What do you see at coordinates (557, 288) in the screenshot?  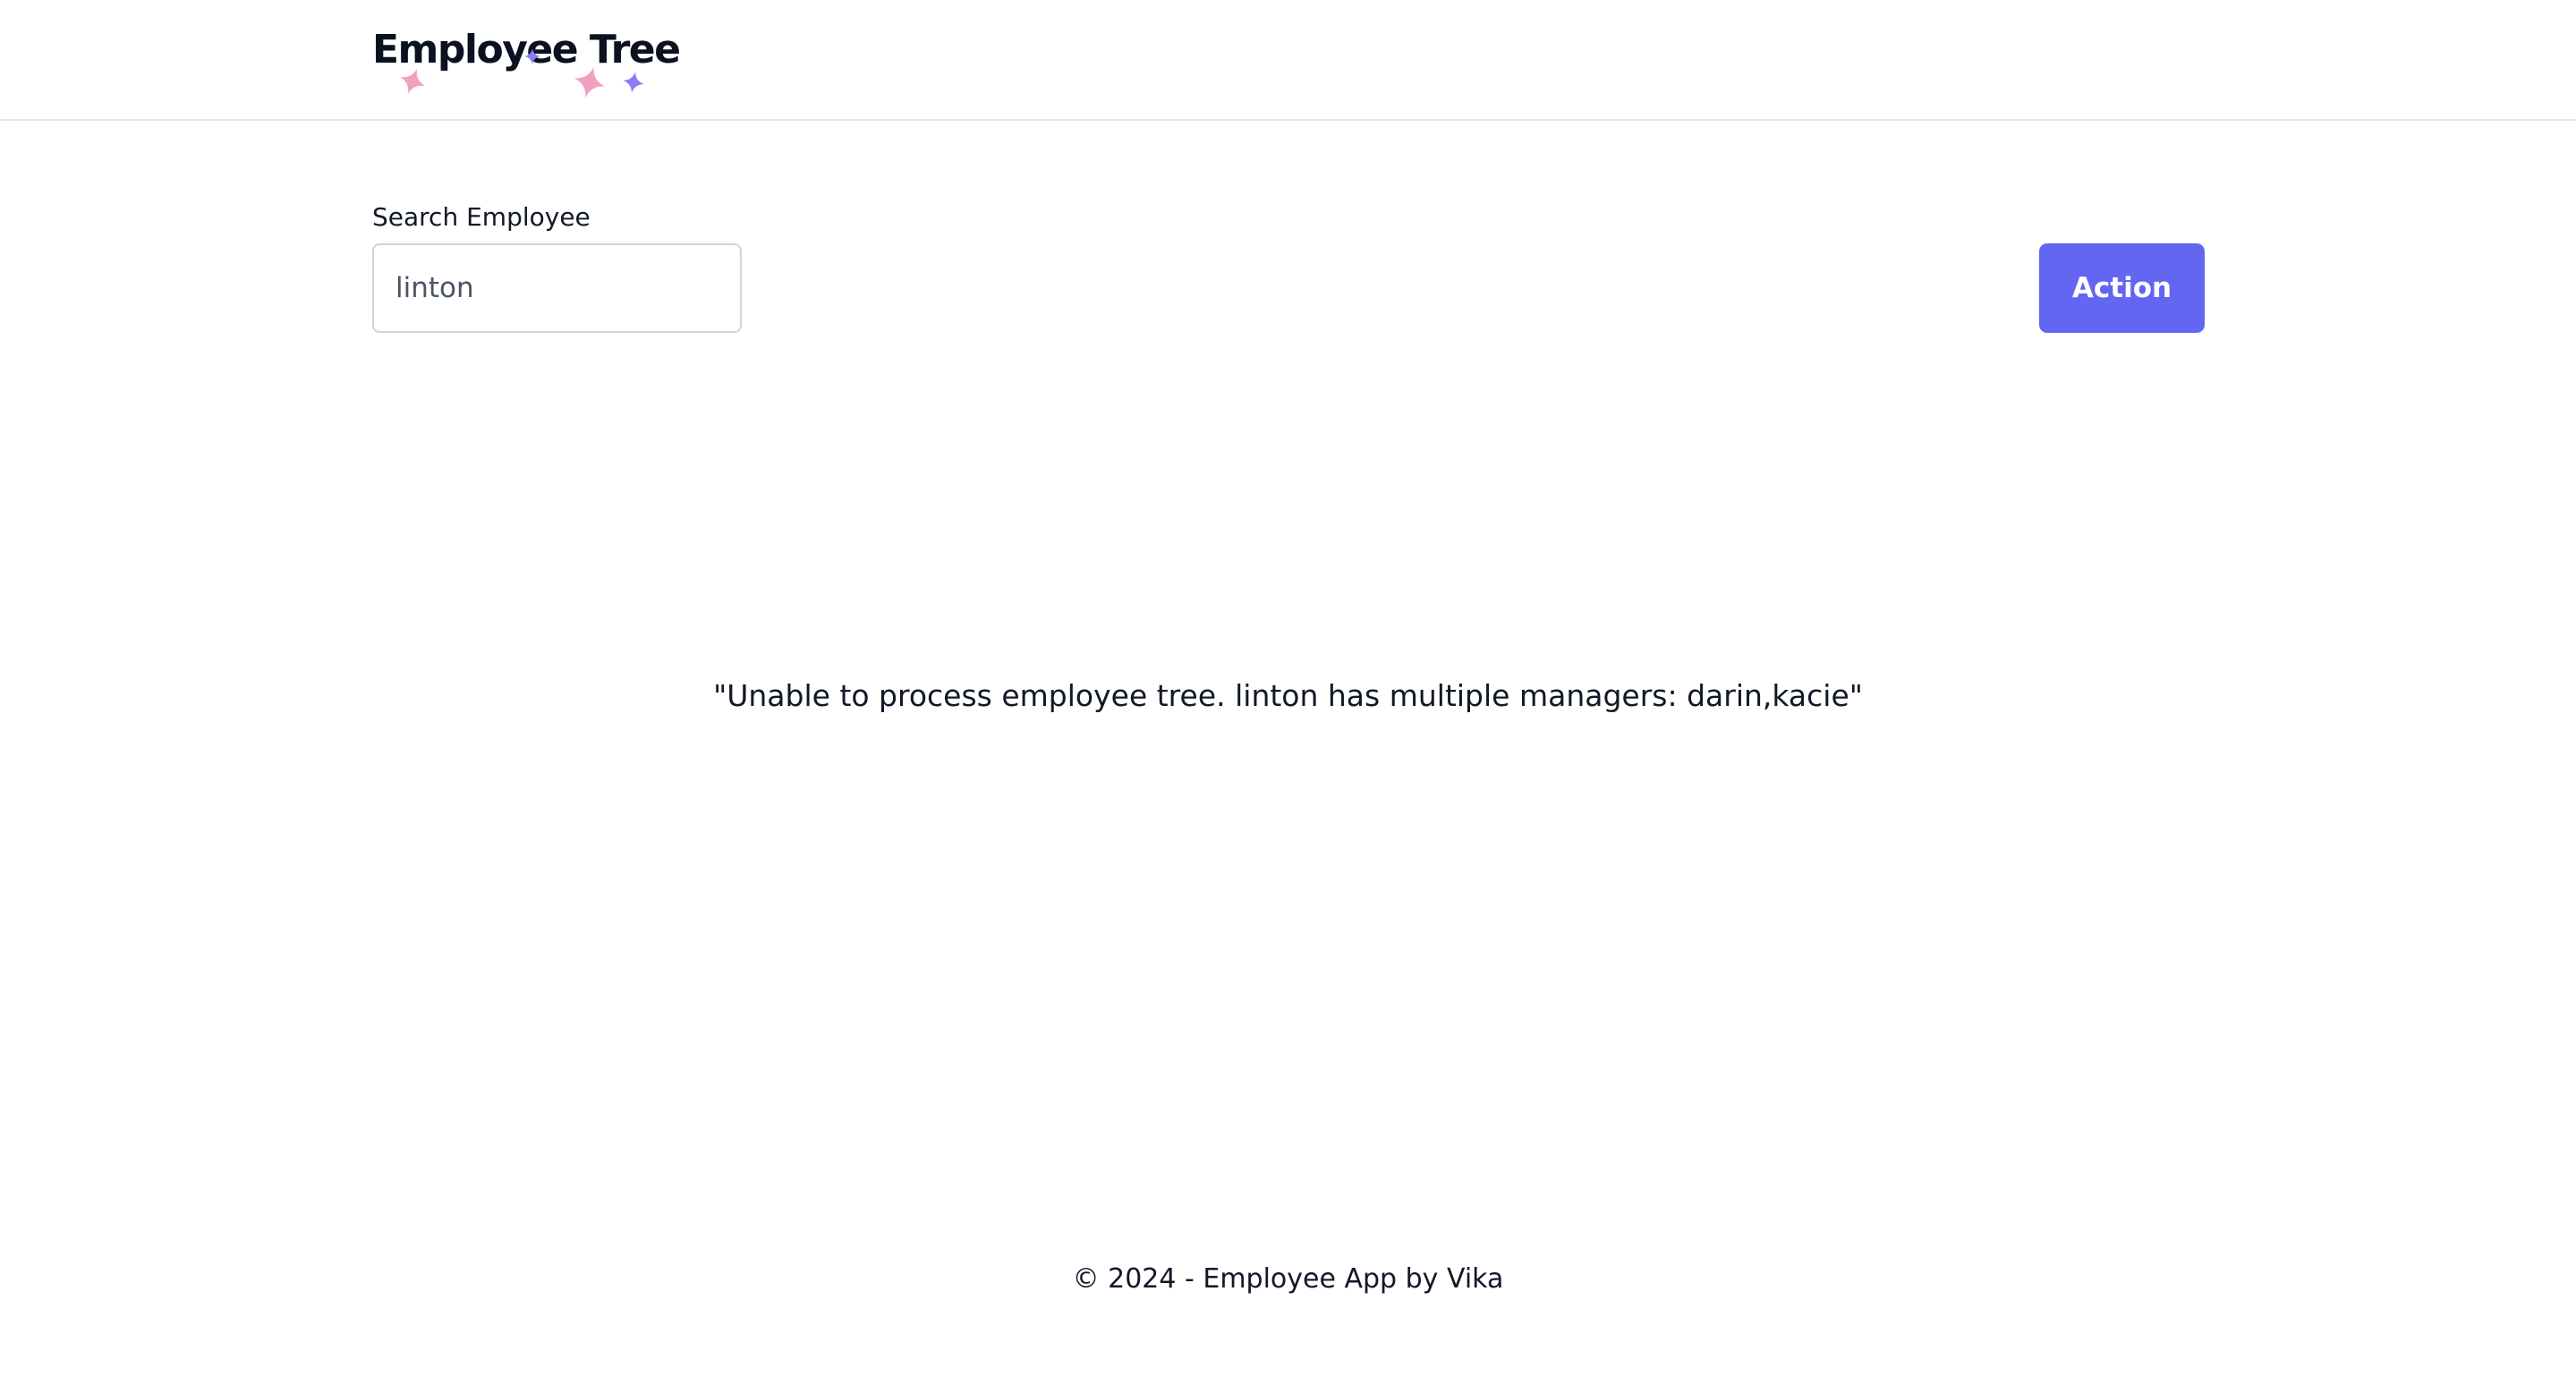 I see `search-input` at bounding box center [557, 288].